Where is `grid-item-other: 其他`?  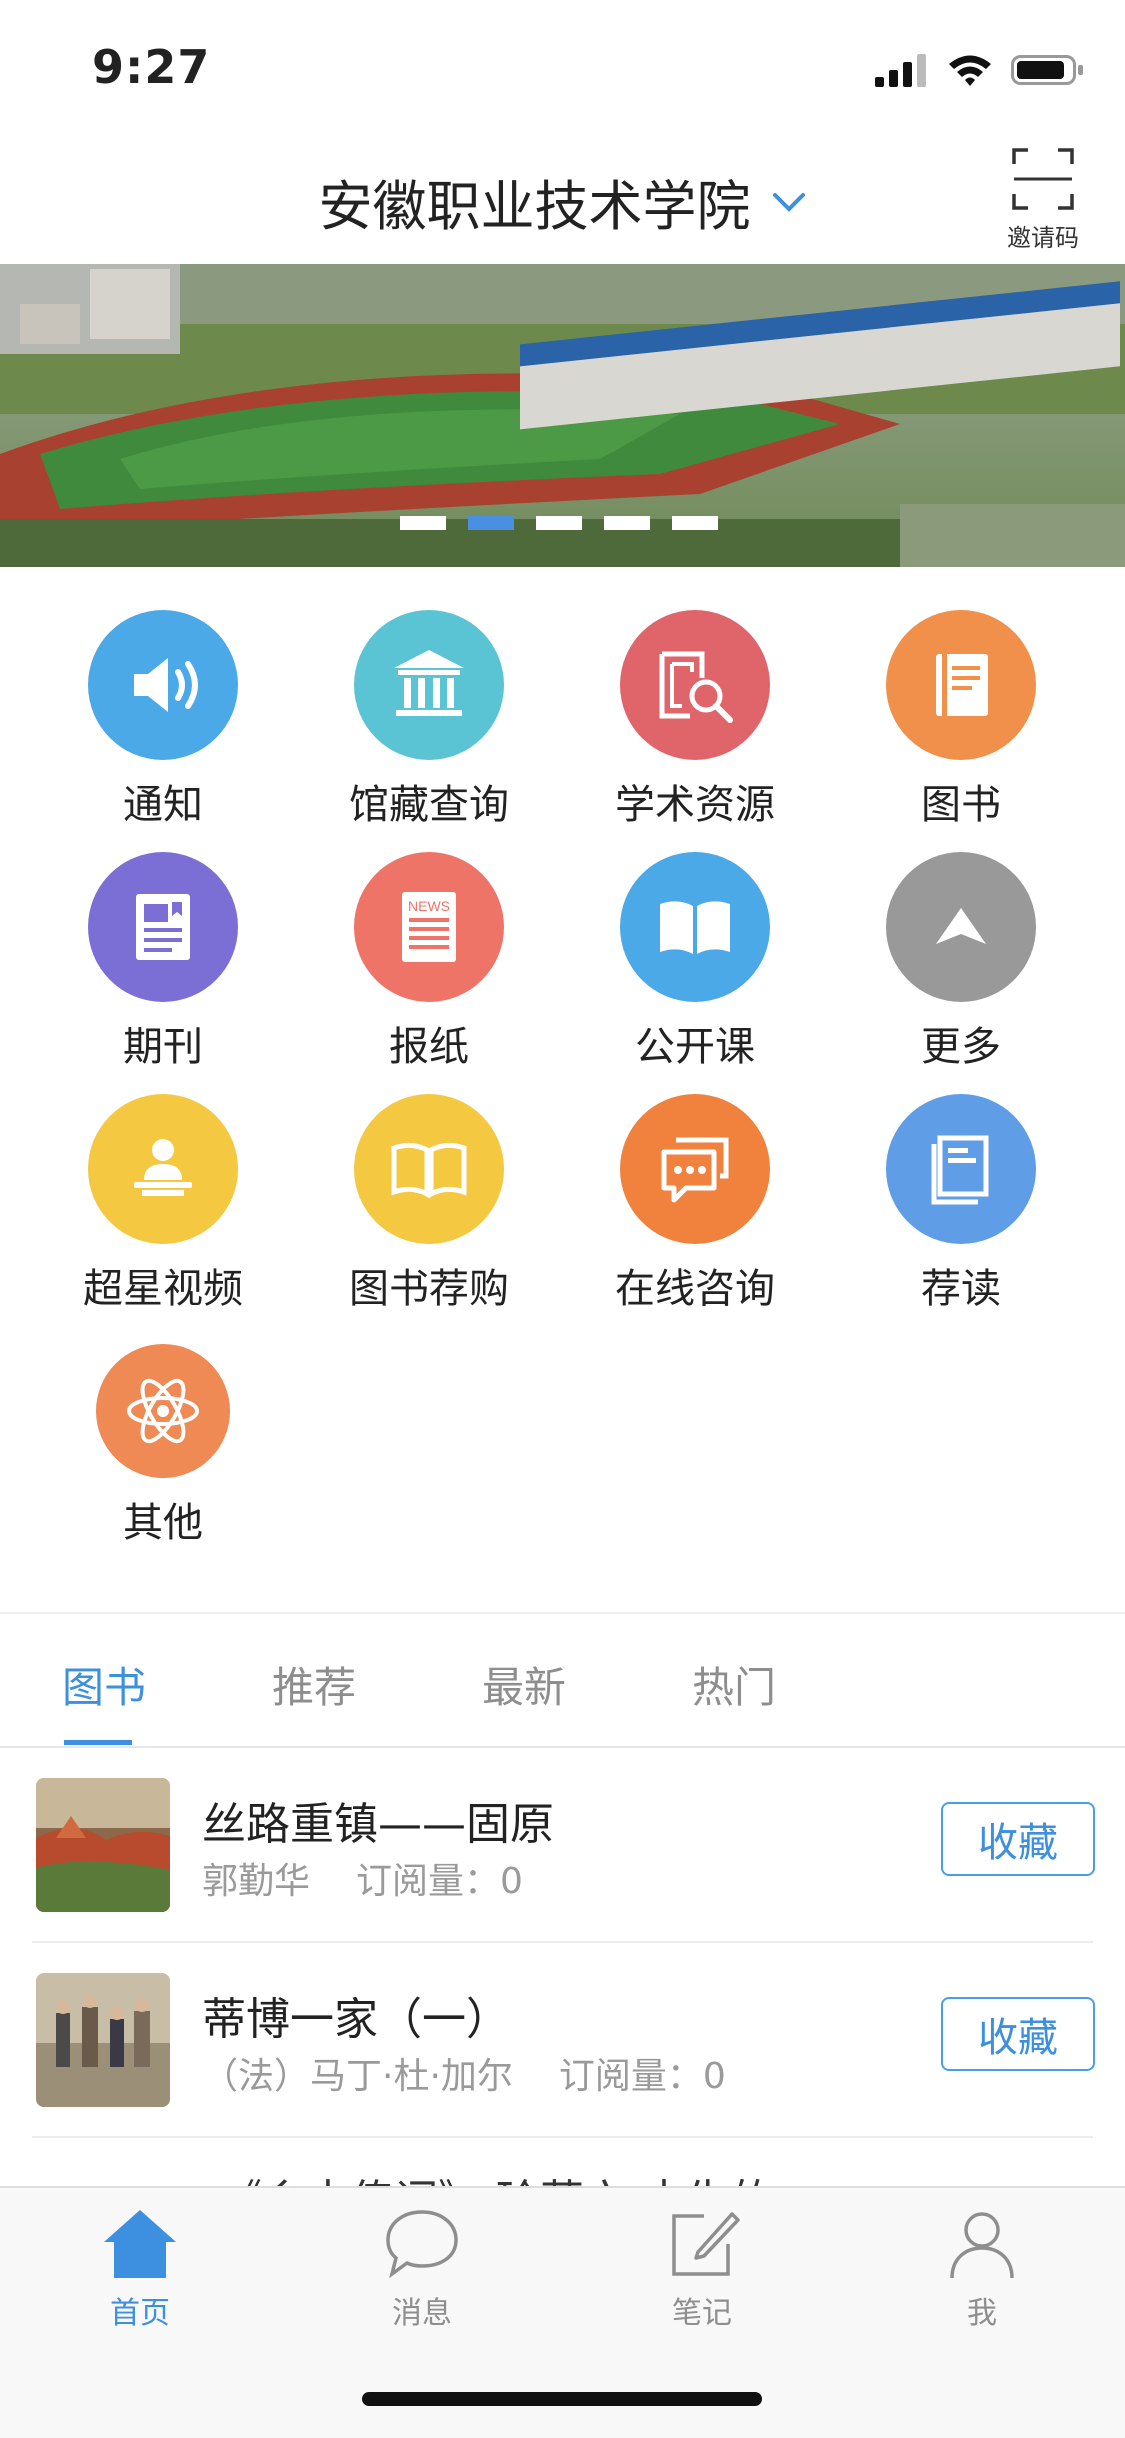 grid-item-other: 其他 is located at coordinates (163, 1451).